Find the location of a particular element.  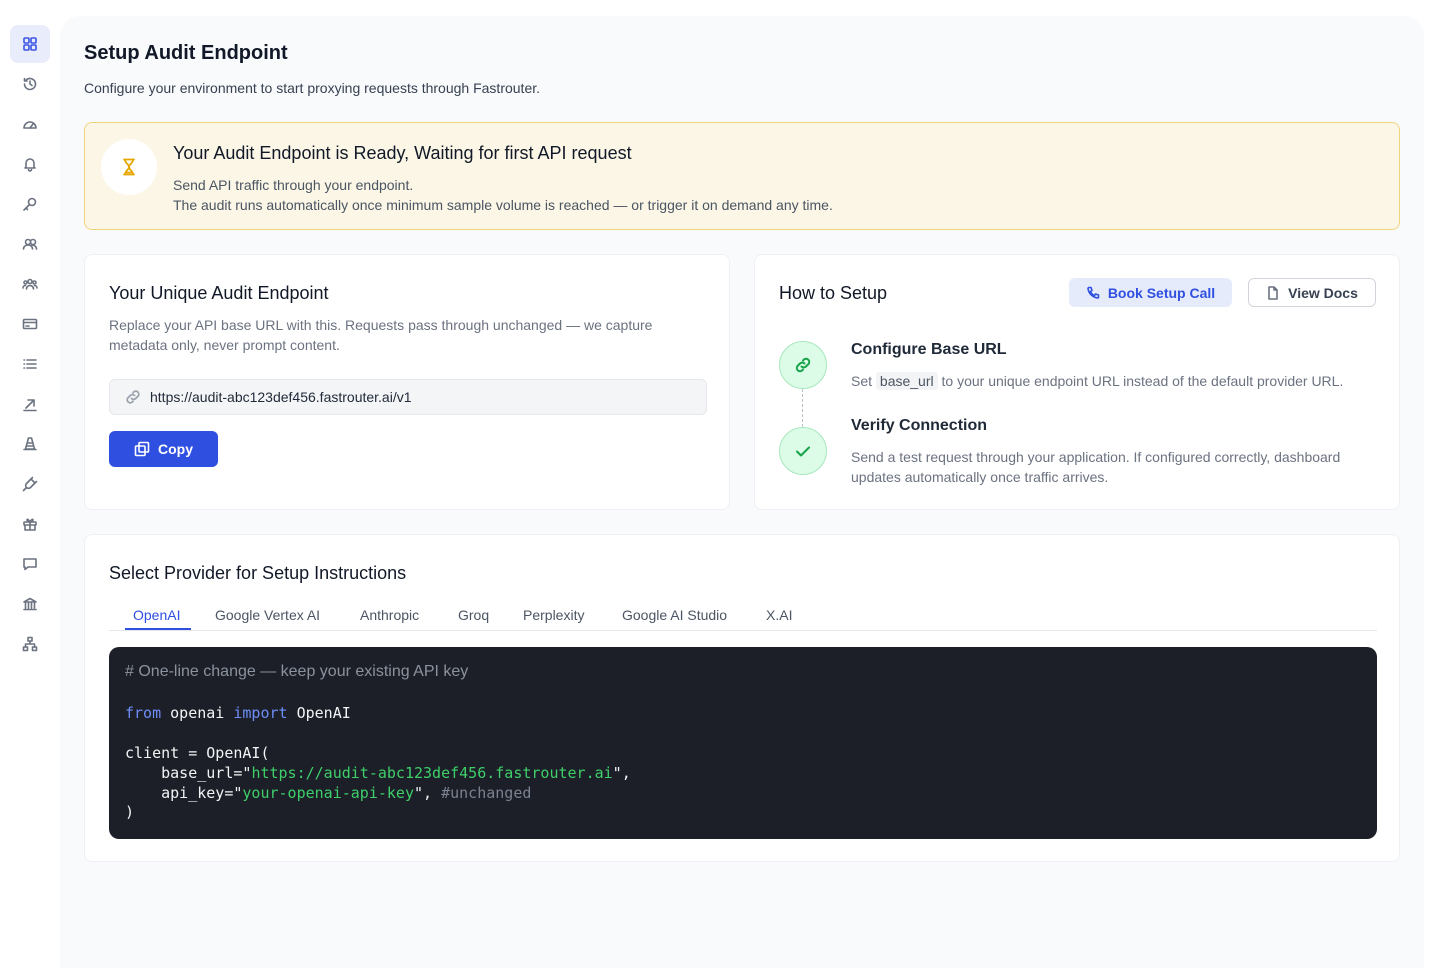

tab-google-vertex-ai: Google Vertex AI is located at coordinates (267, 619).